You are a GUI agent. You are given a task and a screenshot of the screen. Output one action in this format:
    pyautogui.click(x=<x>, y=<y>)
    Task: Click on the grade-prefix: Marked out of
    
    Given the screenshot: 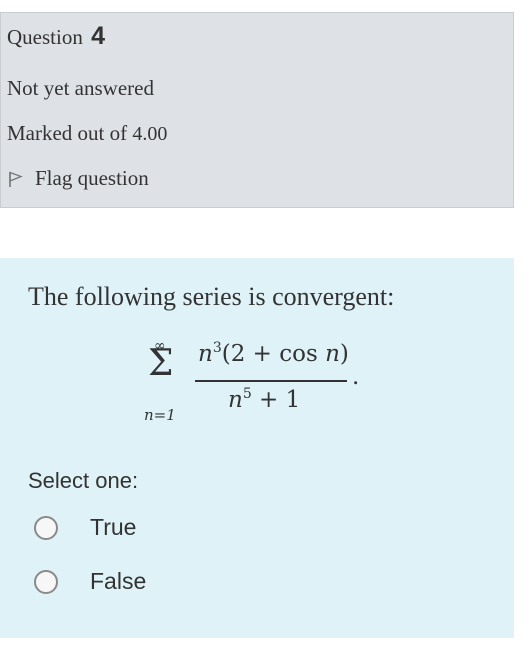 What is the action you would take?
    pyautogui.click(x=67, y=133)
    